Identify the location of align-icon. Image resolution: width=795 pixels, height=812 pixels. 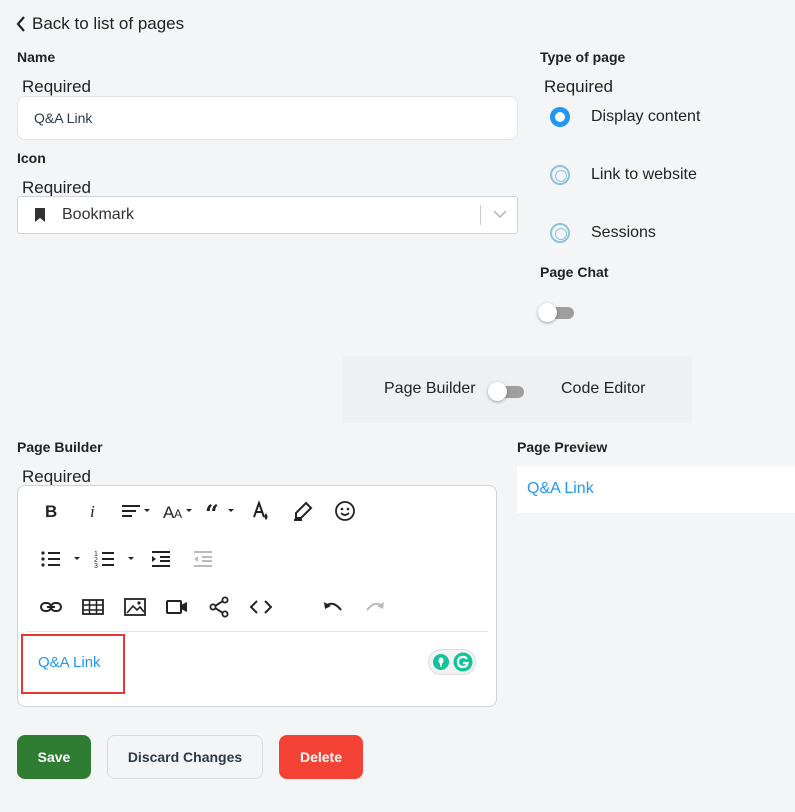
(136, 511).